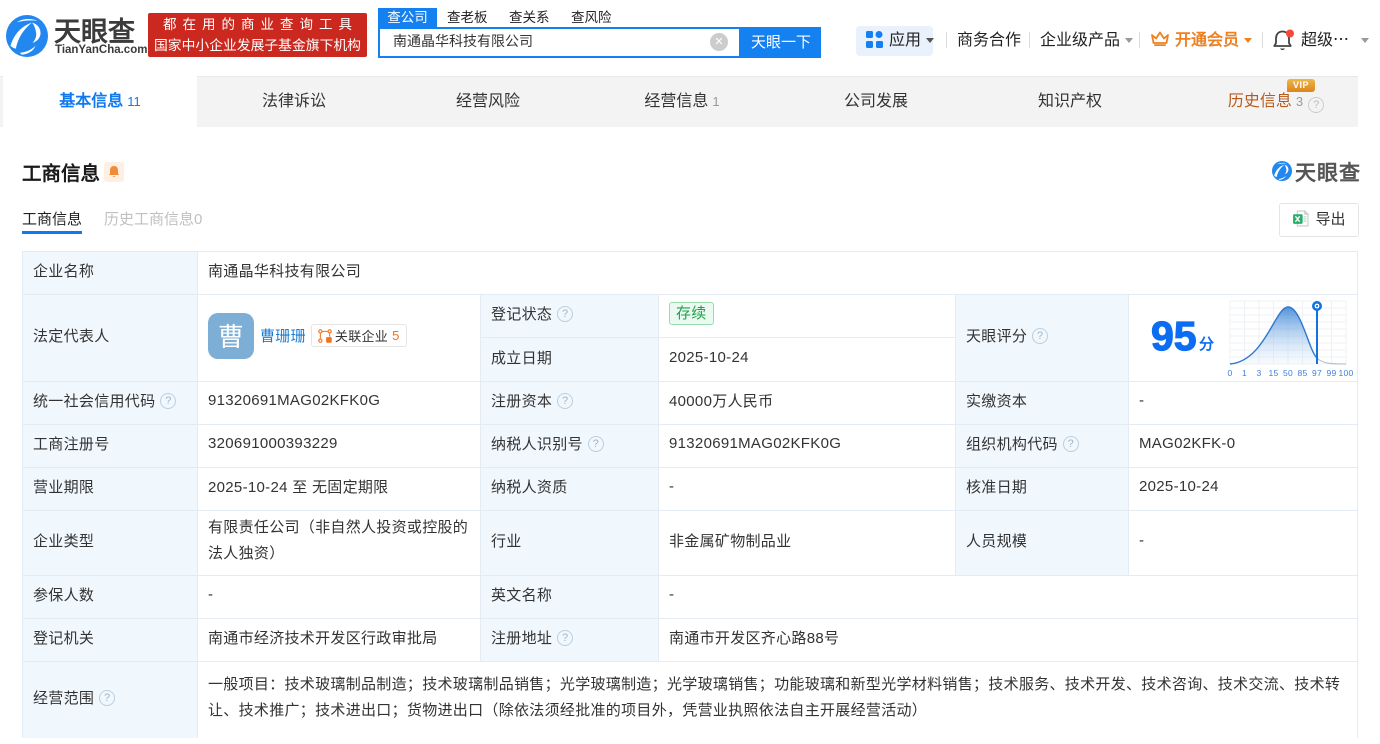 This screenshot has height=744, width=1380. What do you see at coordinates (1302, 373) in the screenshot?
I see `svg-text: 85` at bounding box center [1302, 373].